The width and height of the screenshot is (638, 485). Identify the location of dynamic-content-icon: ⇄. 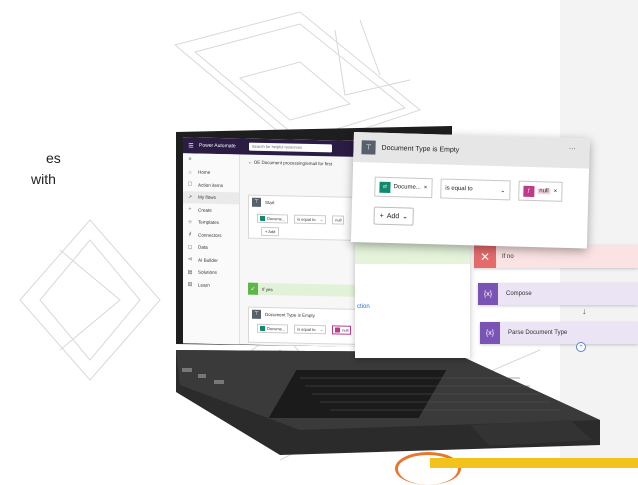
(385, 187).